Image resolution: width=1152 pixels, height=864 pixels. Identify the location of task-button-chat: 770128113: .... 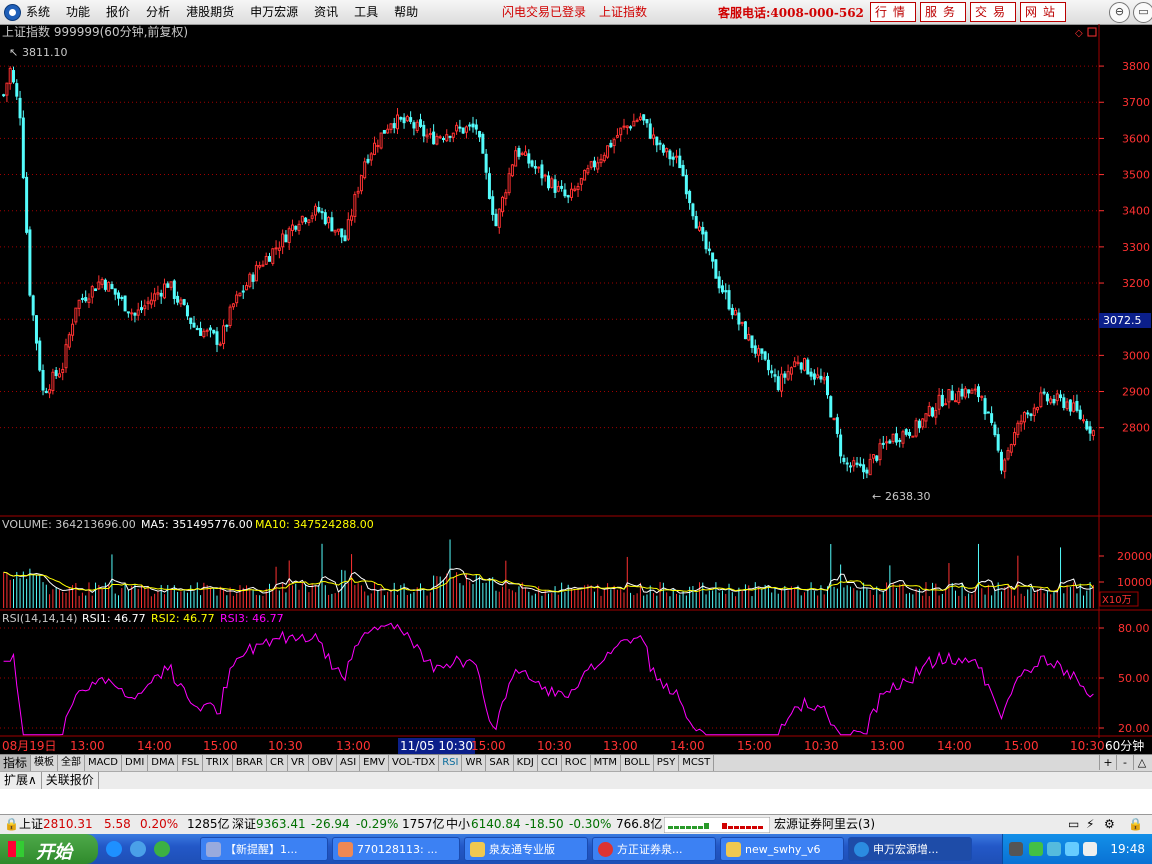
(396, 849).